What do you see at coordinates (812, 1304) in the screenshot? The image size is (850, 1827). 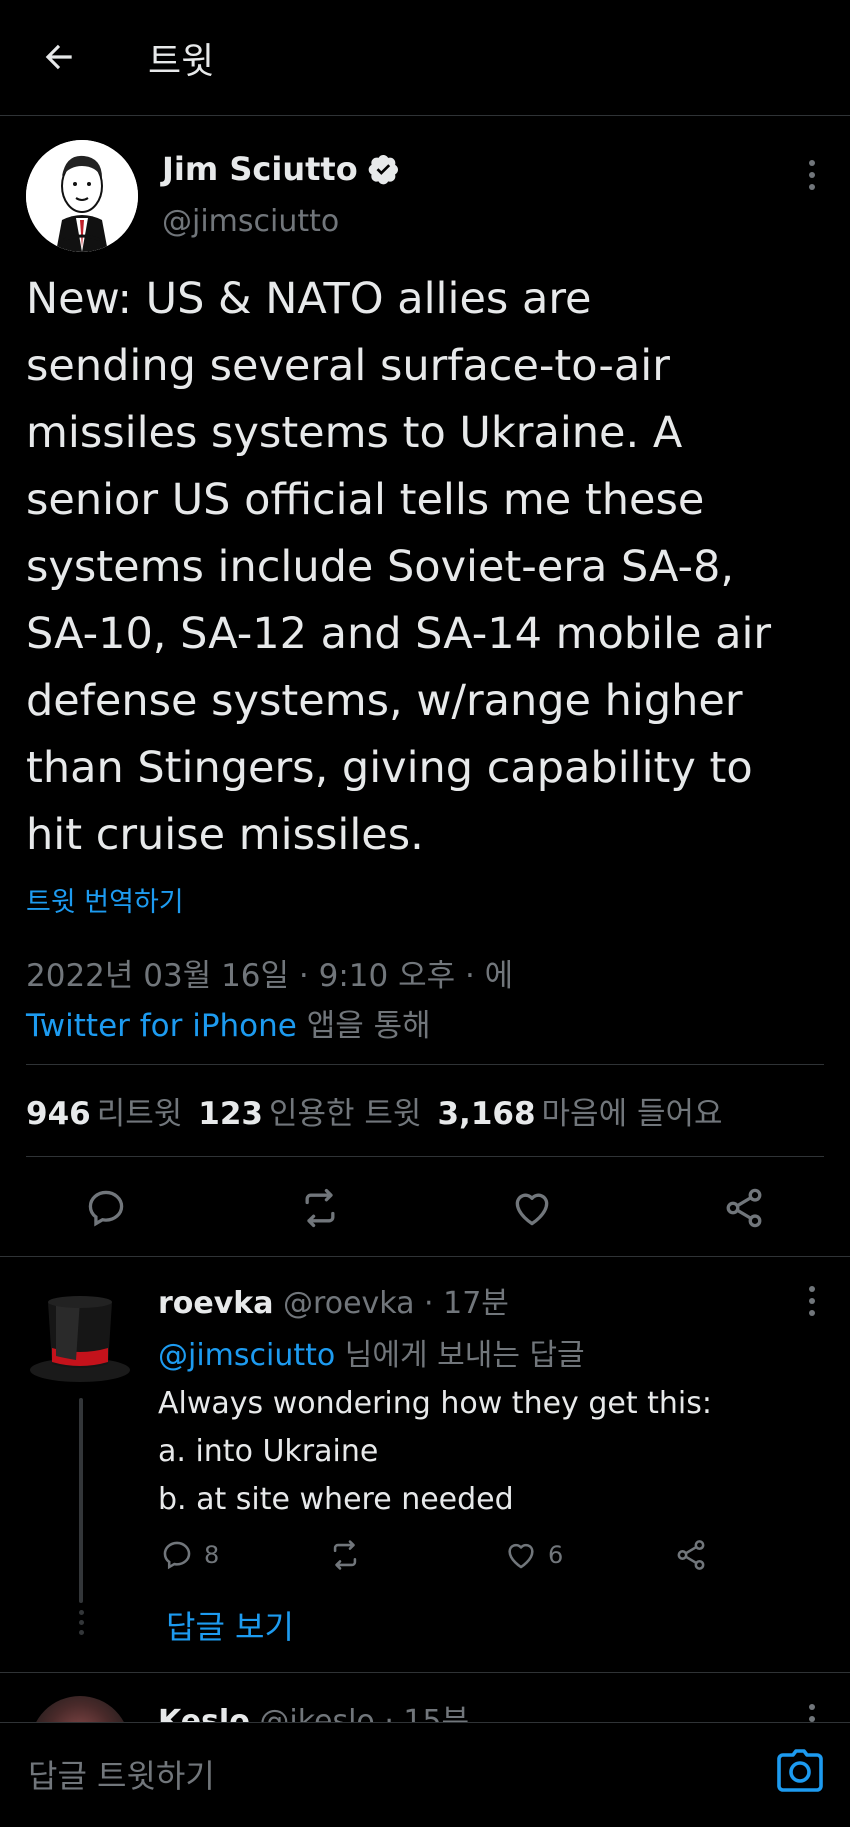 I see `reply-more-options-icon` at bounding box center [812, 1304].